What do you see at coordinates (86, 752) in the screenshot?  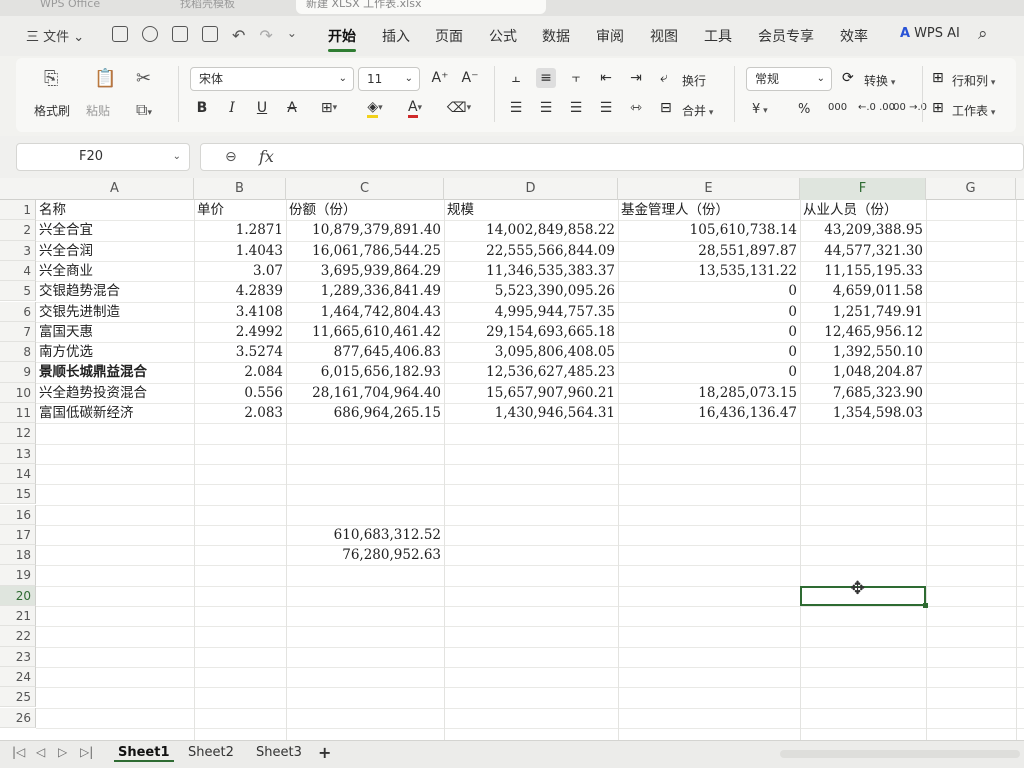 I see `last-sheet-icon: ▷|` at bounding box center [86, 752].